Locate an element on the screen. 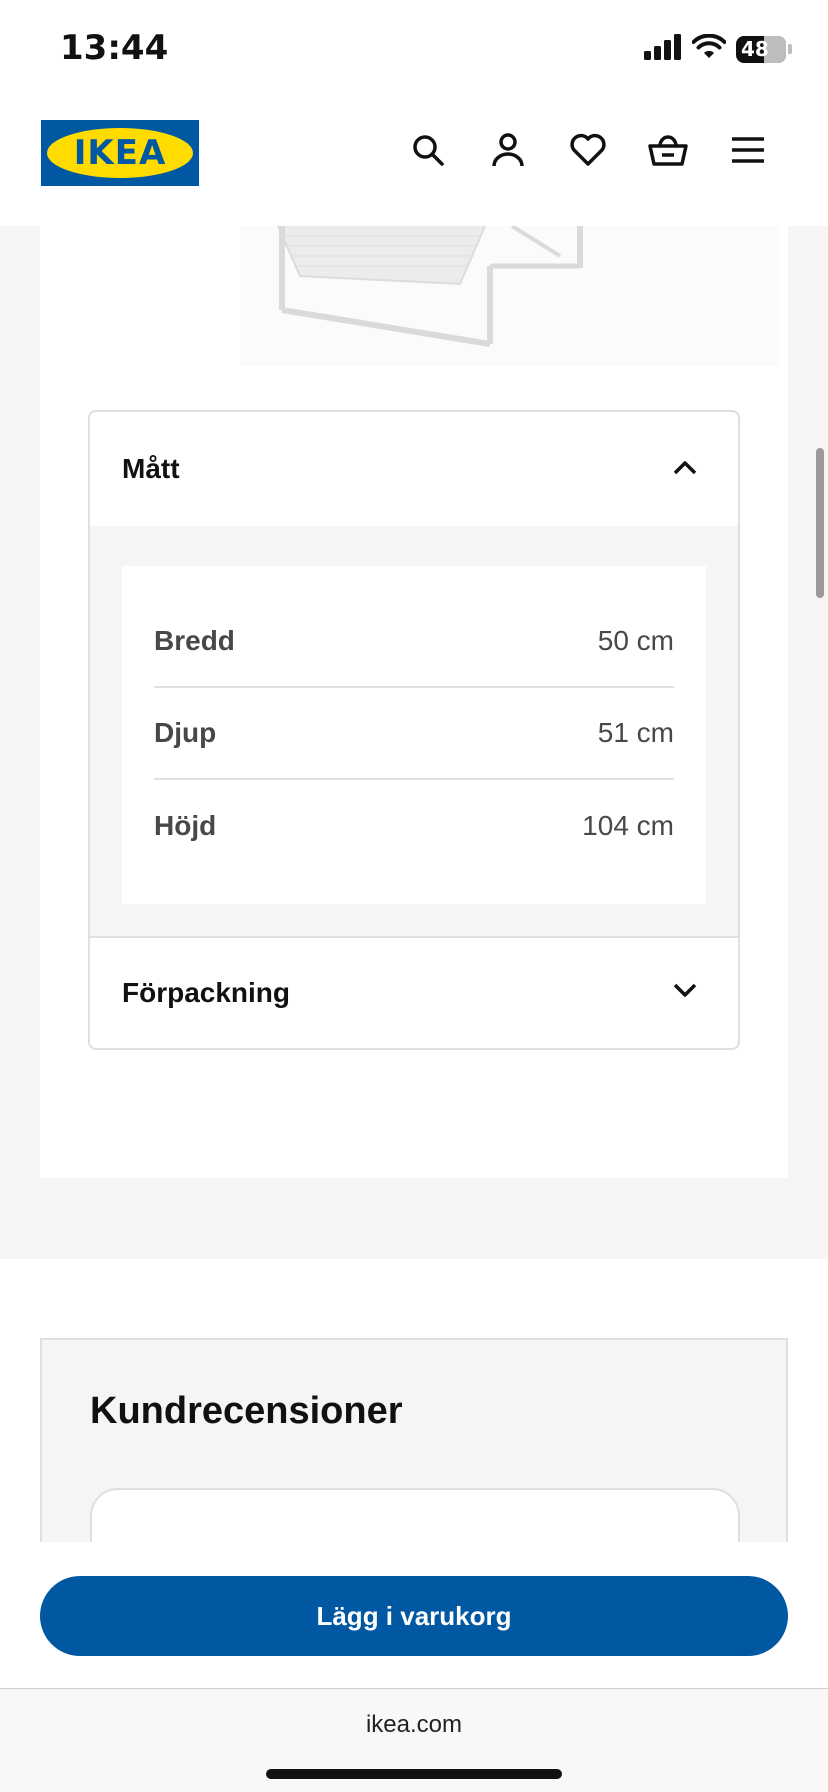 This screenshot has height=1792, width=828. dimension-value: 51 cm is located at coordinates (635, 732).